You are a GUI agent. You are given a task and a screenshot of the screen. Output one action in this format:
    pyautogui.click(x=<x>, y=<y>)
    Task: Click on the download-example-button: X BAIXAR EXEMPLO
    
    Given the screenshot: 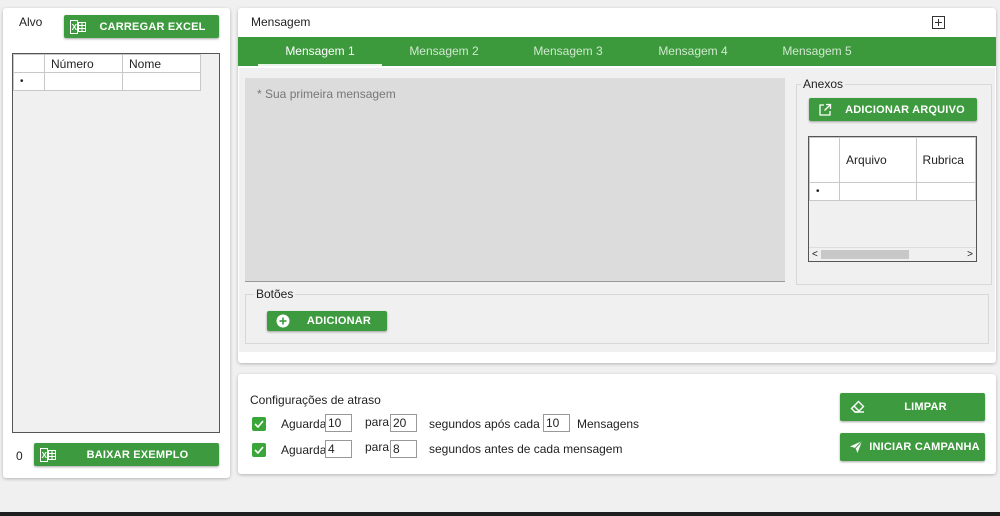 What is the action you would take?
    pyautogui.click(x=126, y=454)
    